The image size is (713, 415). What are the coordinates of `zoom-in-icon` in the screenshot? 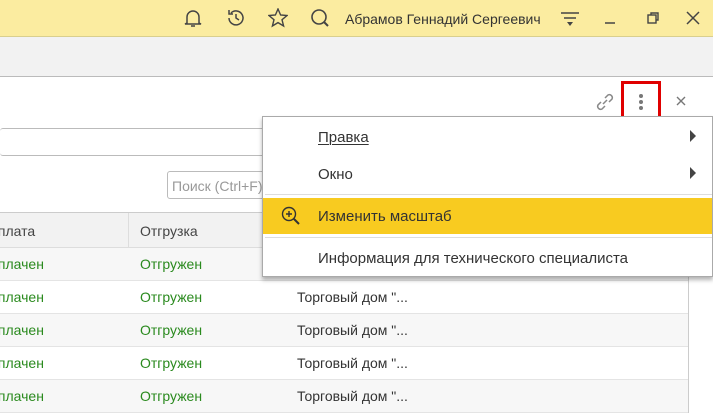 It's located at (291, 217).